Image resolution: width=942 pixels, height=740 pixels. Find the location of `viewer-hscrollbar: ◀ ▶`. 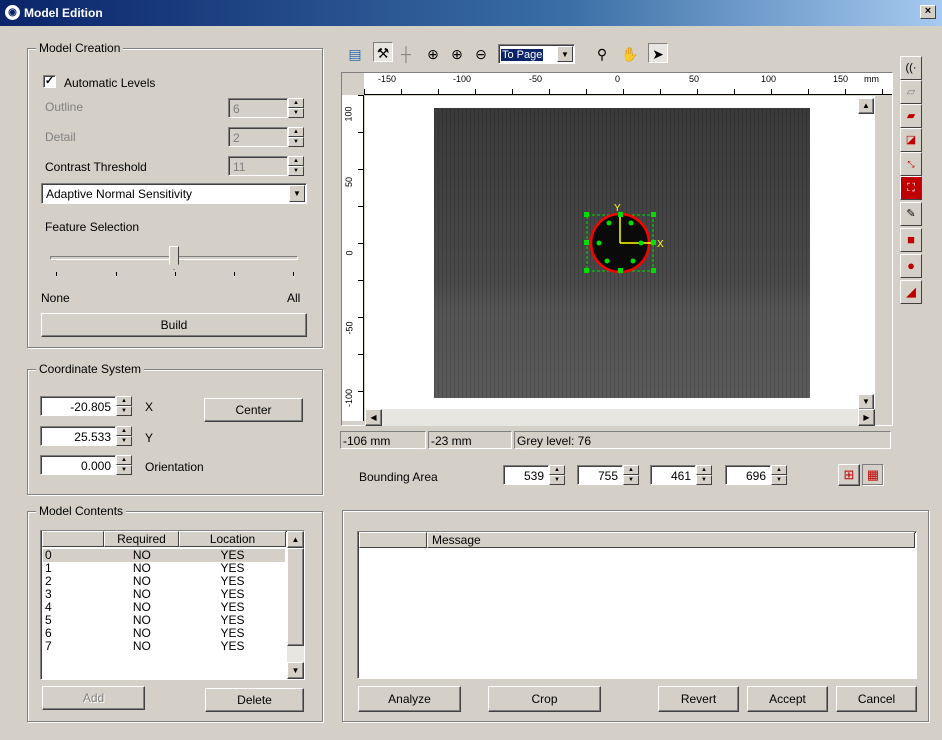

viewer-hscrollbar: ◀ ▶ is located at coordinates (620, 417).